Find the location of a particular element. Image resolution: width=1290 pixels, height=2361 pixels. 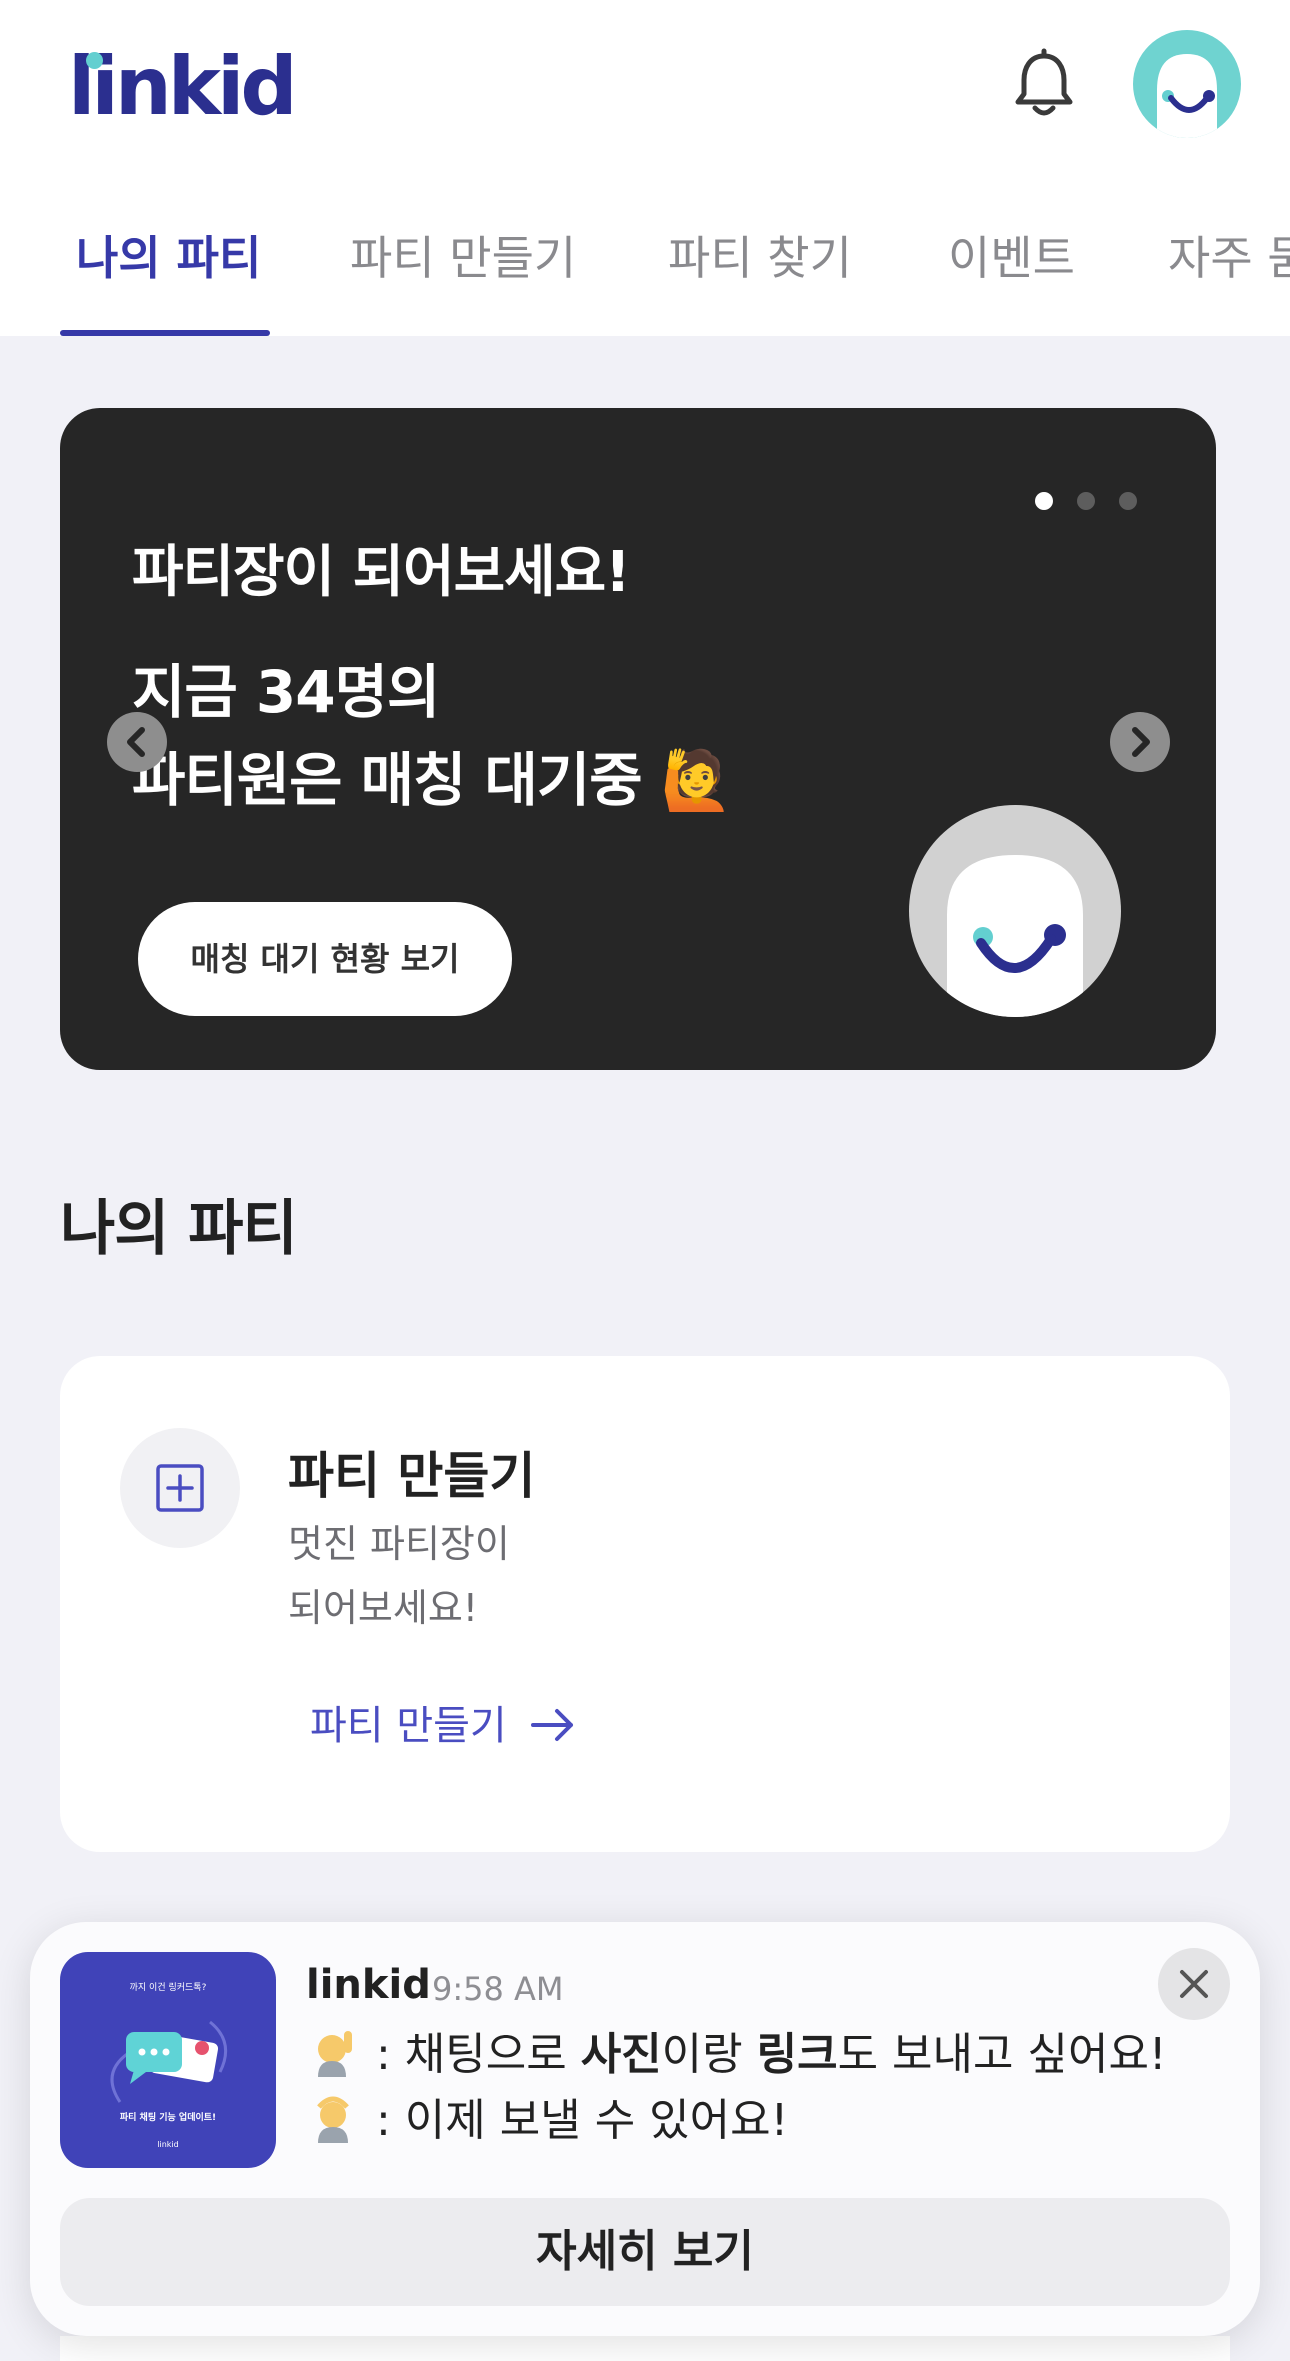

close-notification-button is located at coordinates (1194, 1984).